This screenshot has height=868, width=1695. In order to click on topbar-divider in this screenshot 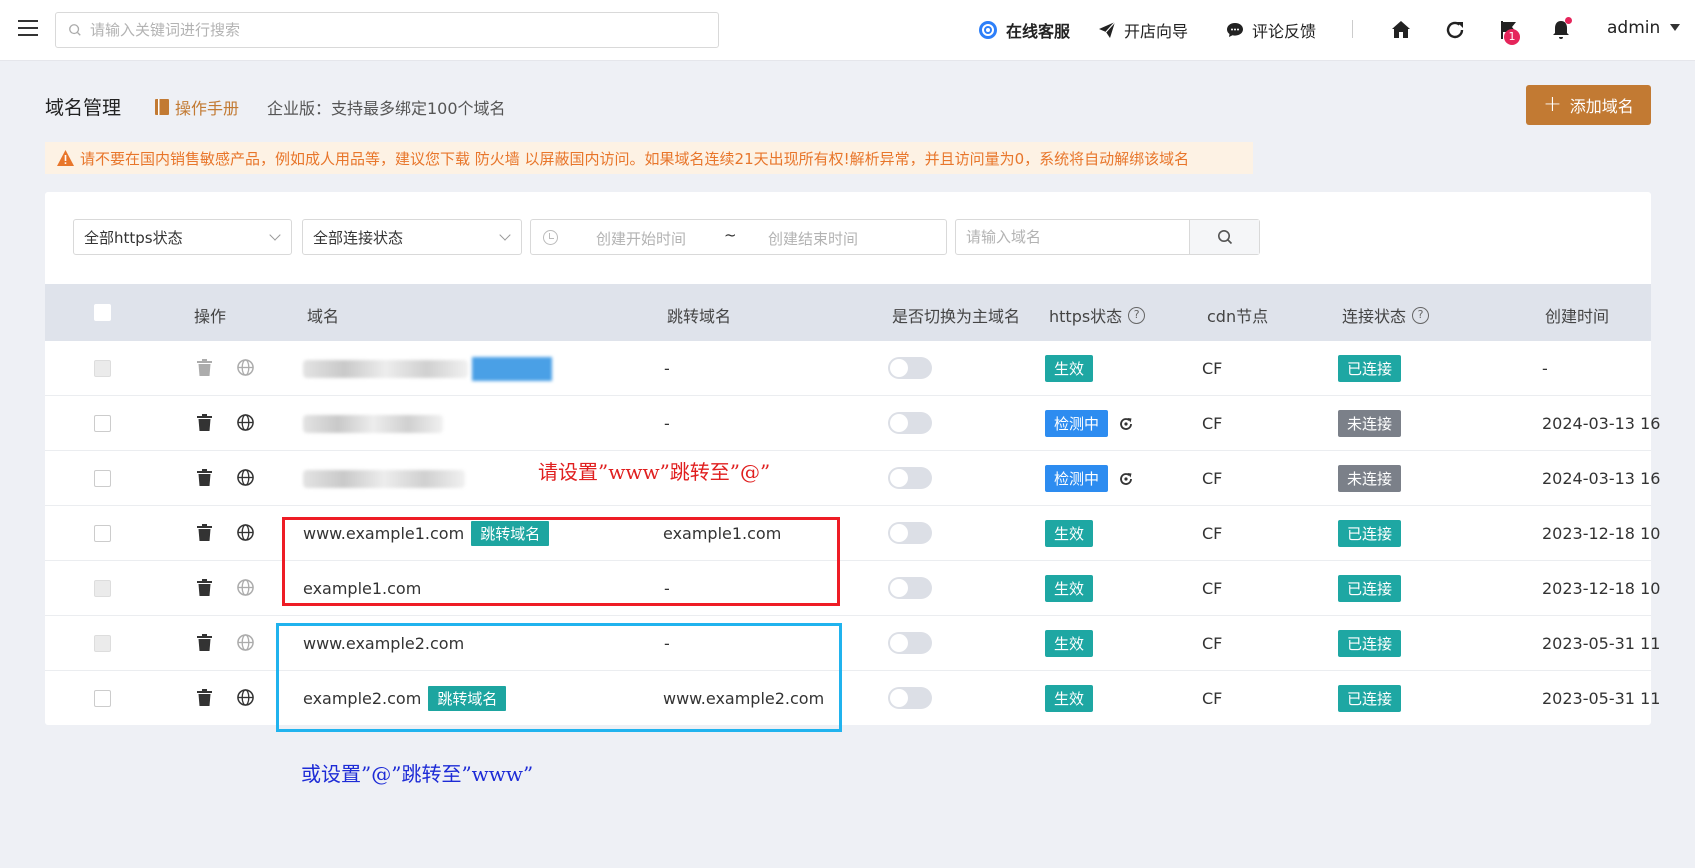, I will do `click(1352, 29)`.